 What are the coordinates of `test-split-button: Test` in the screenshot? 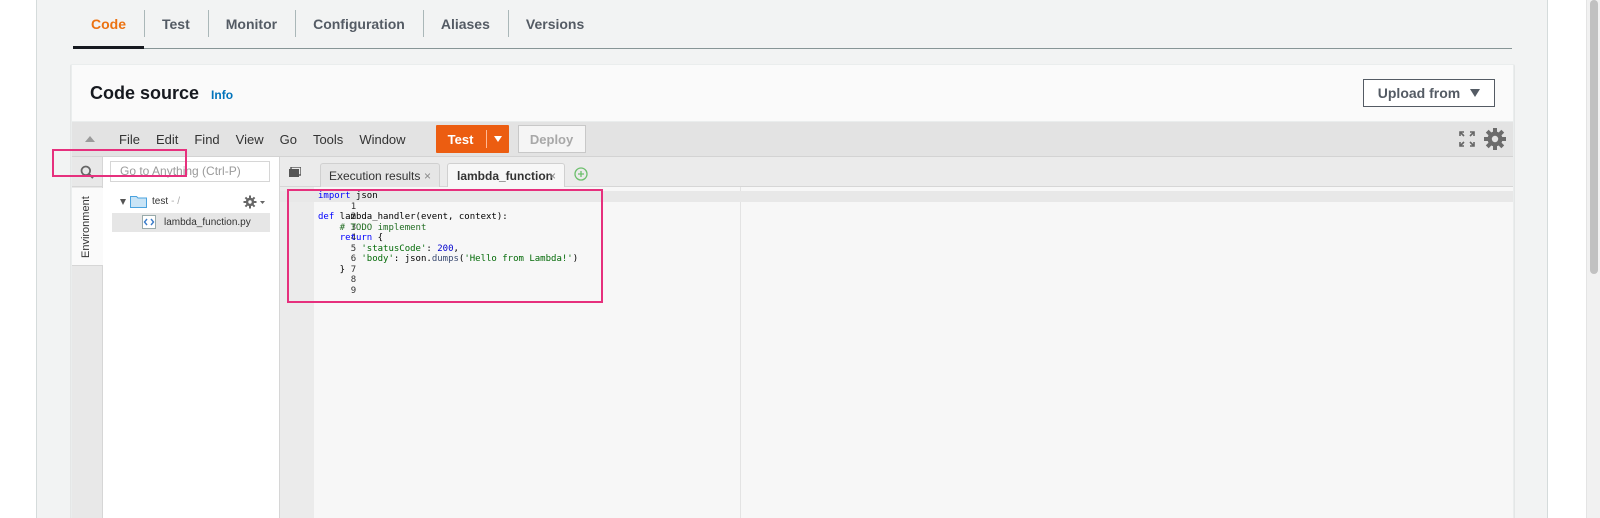 It's located at (472, 139).